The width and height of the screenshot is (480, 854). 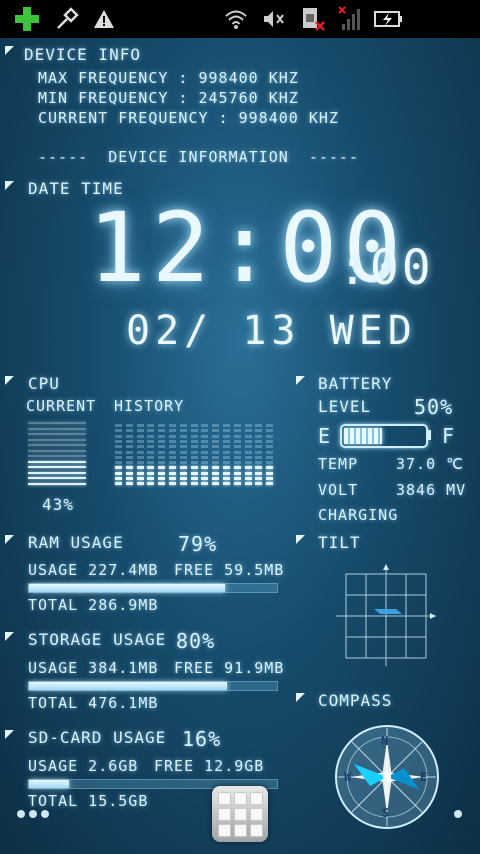 I want to click on mute-icon, so click(x=274, y=19).